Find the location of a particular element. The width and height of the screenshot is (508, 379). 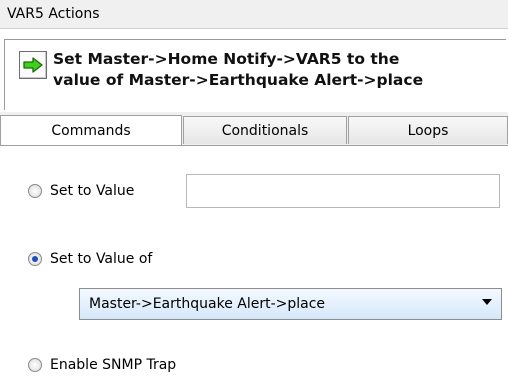

tab-conditionals-label: Conditionals is located at coordinates (265, 130).